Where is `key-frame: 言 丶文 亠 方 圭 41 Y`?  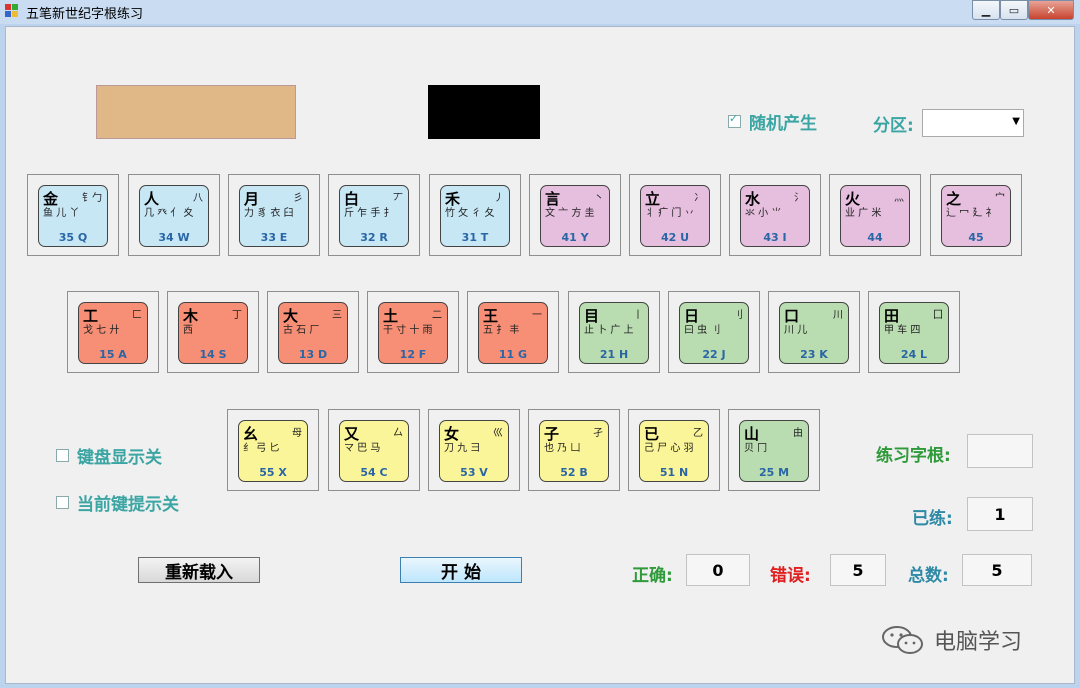
key-frame: 言 丶文 亠 方 圭 41 Y is located at coordinates (575, 215).